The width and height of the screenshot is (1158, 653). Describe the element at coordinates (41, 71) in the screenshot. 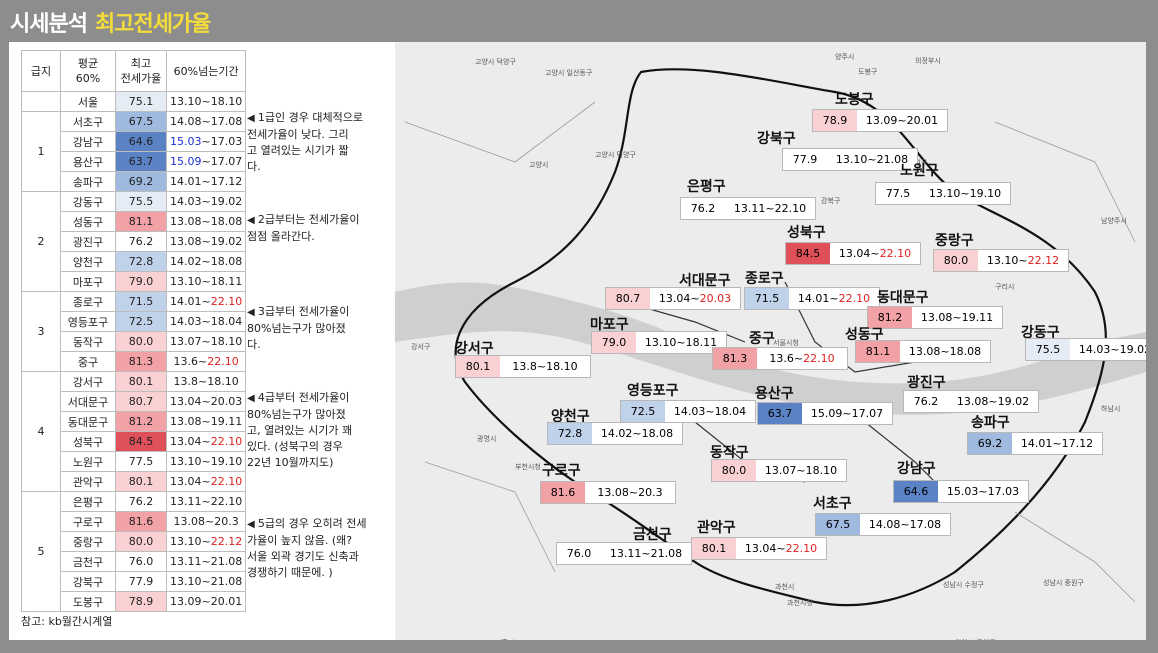

I see `header-grade: 급지` at that location.